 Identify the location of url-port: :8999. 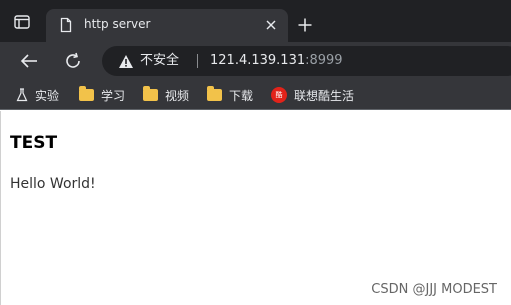
(324, 60).